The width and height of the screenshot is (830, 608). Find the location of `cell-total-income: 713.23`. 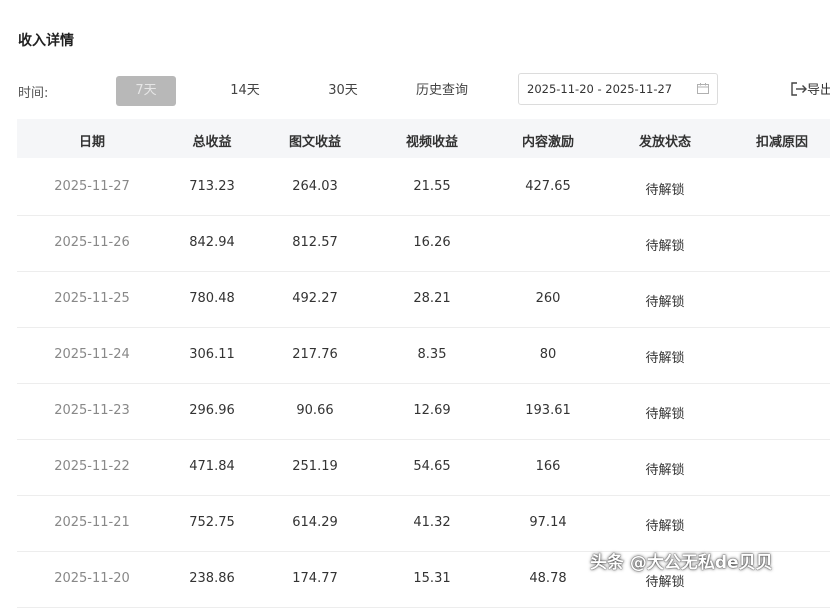

cell-total-income: 713.23 is located at coordinates (212, 186).